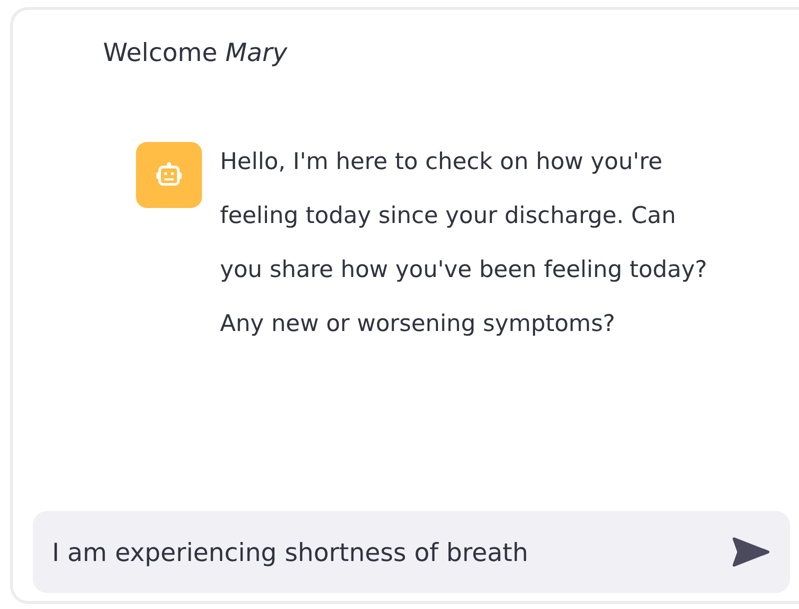 This screenshot has width=799, height=609. I want to click on chat-input-field: I am experiencing shortness of breath, so click(411, 552).